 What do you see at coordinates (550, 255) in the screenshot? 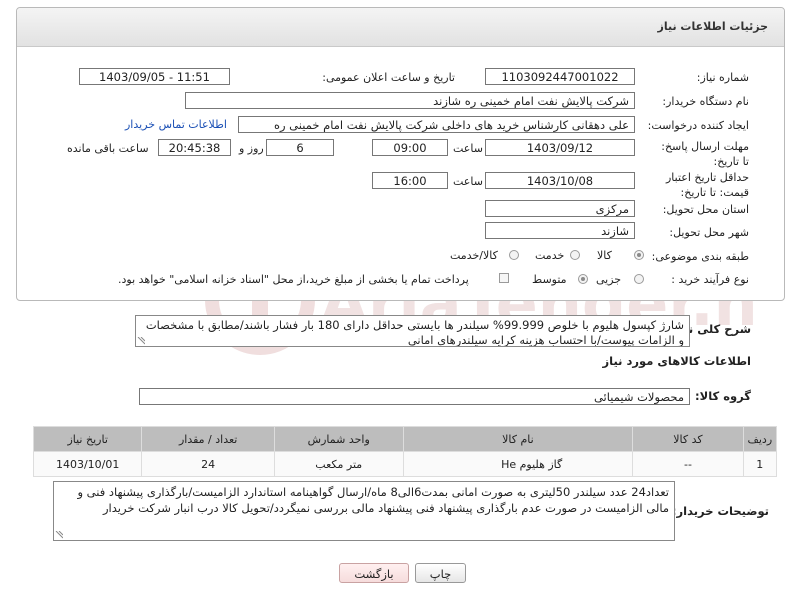
I see `category-option-service: خدمت` at bounding box center [550, 255].